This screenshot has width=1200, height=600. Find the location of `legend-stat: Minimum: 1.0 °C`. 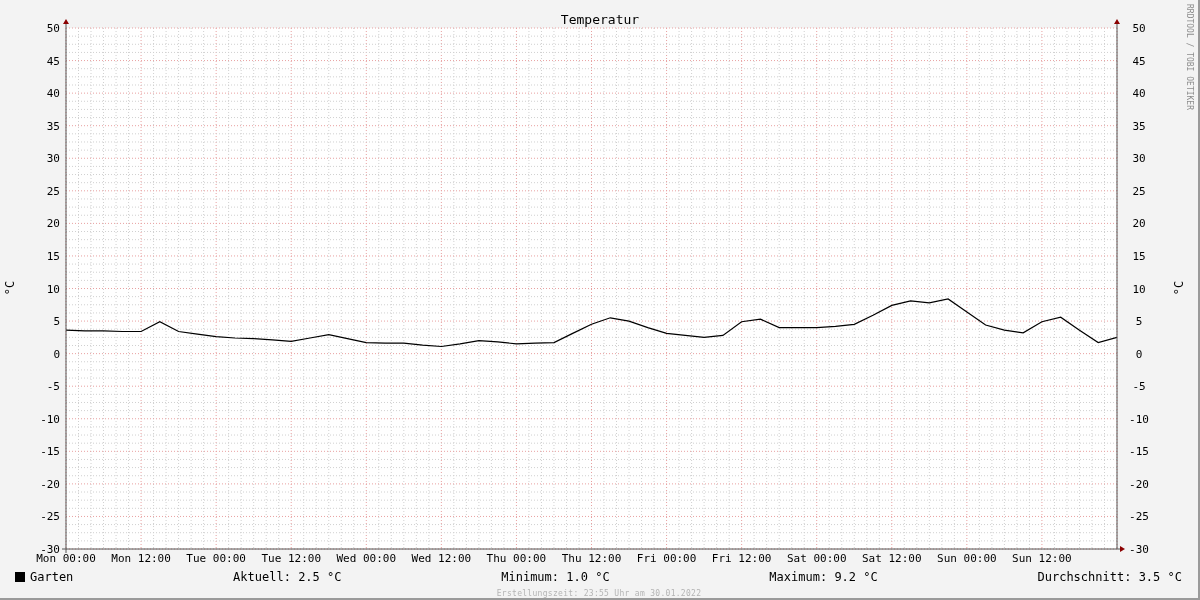

legend-stat: Minimum: 1.0 °C is located at coordinates (555, 577).